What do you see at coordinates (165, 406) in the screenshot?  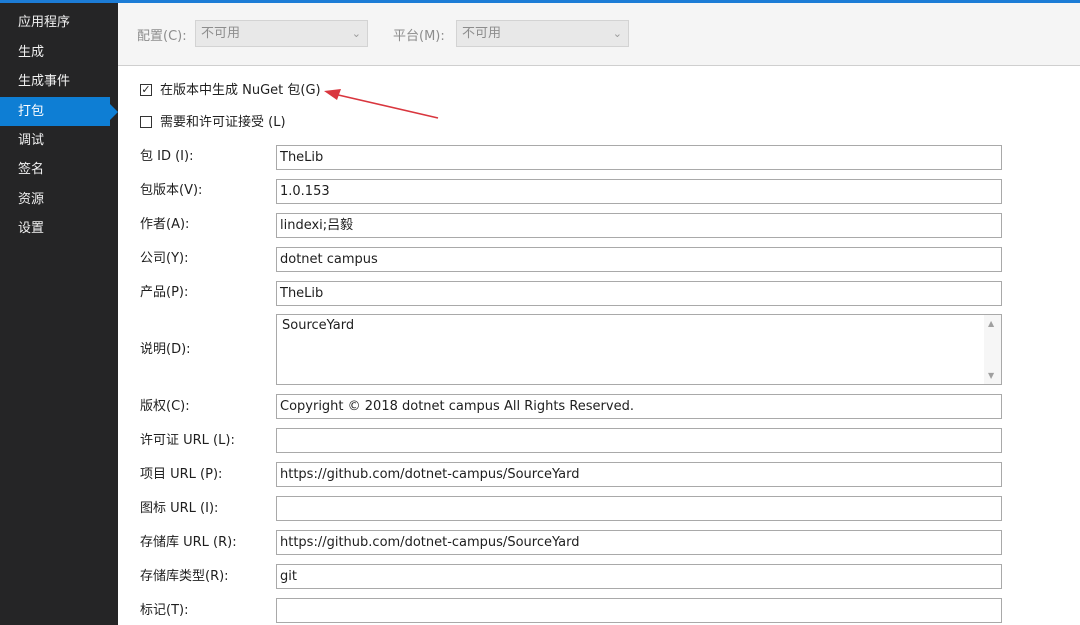 I see `copyright-label: 版权(C):` at bounding box center [165, 406].